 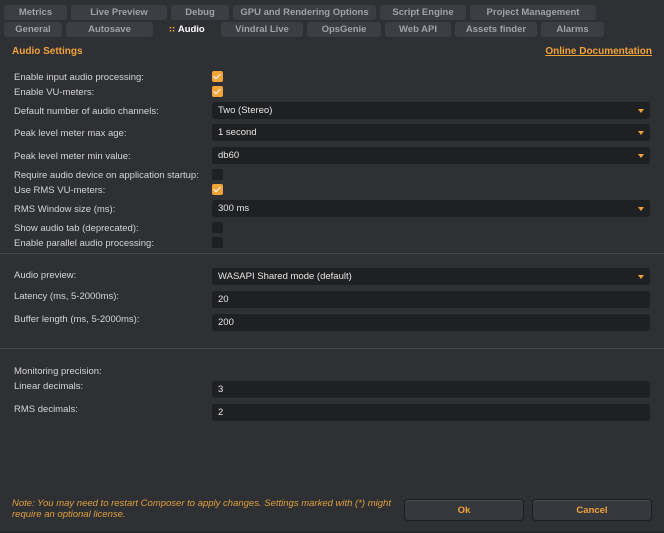 What do you see at coordinates (76, 228) in the screenshot?
I see `show-audio-tab-label: Show audio tab (deprecated):` at bounding box center [76, 228].